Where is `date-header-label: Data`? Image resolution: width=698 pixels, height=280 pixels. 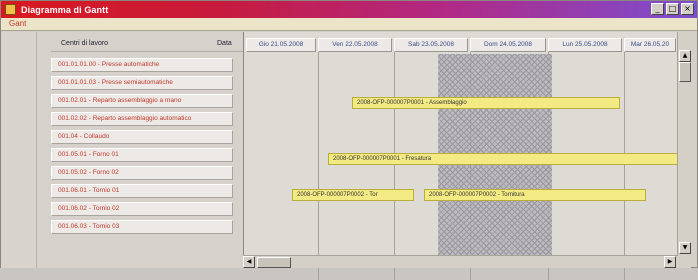 date-header-label: Data is located at coordinates (224, 43).